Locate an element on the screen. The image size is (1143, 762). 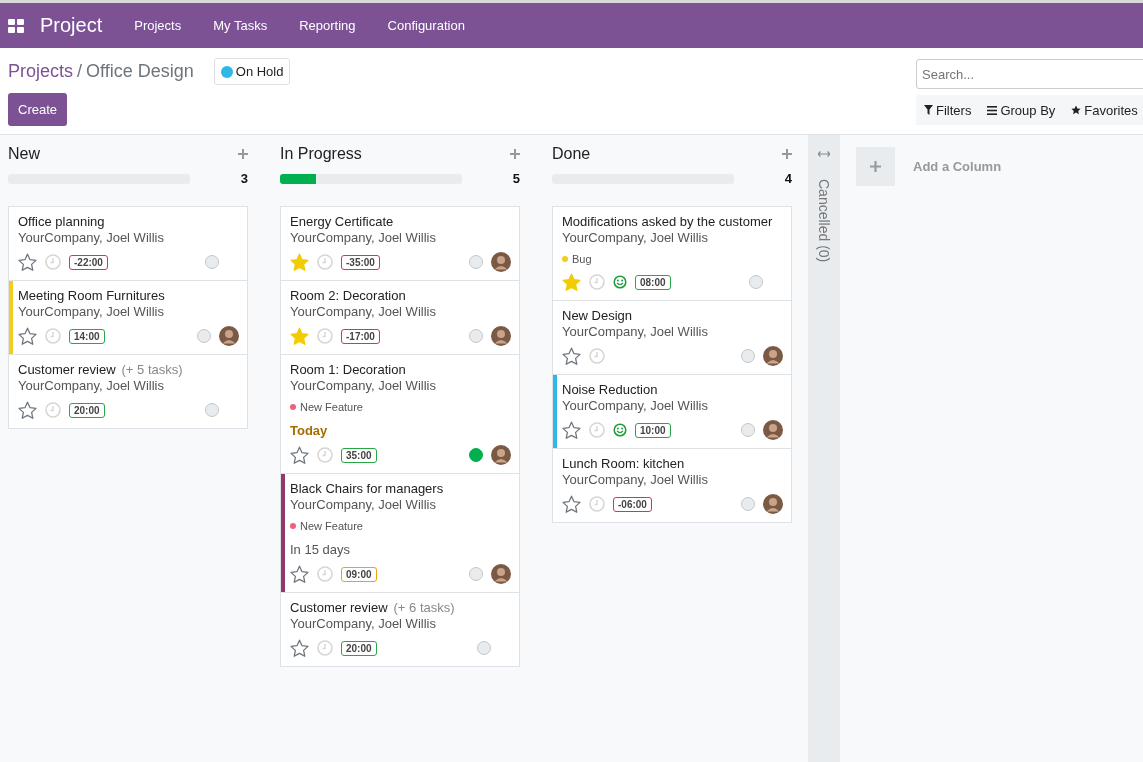
column-title: New is located at coordinates (24, 154).